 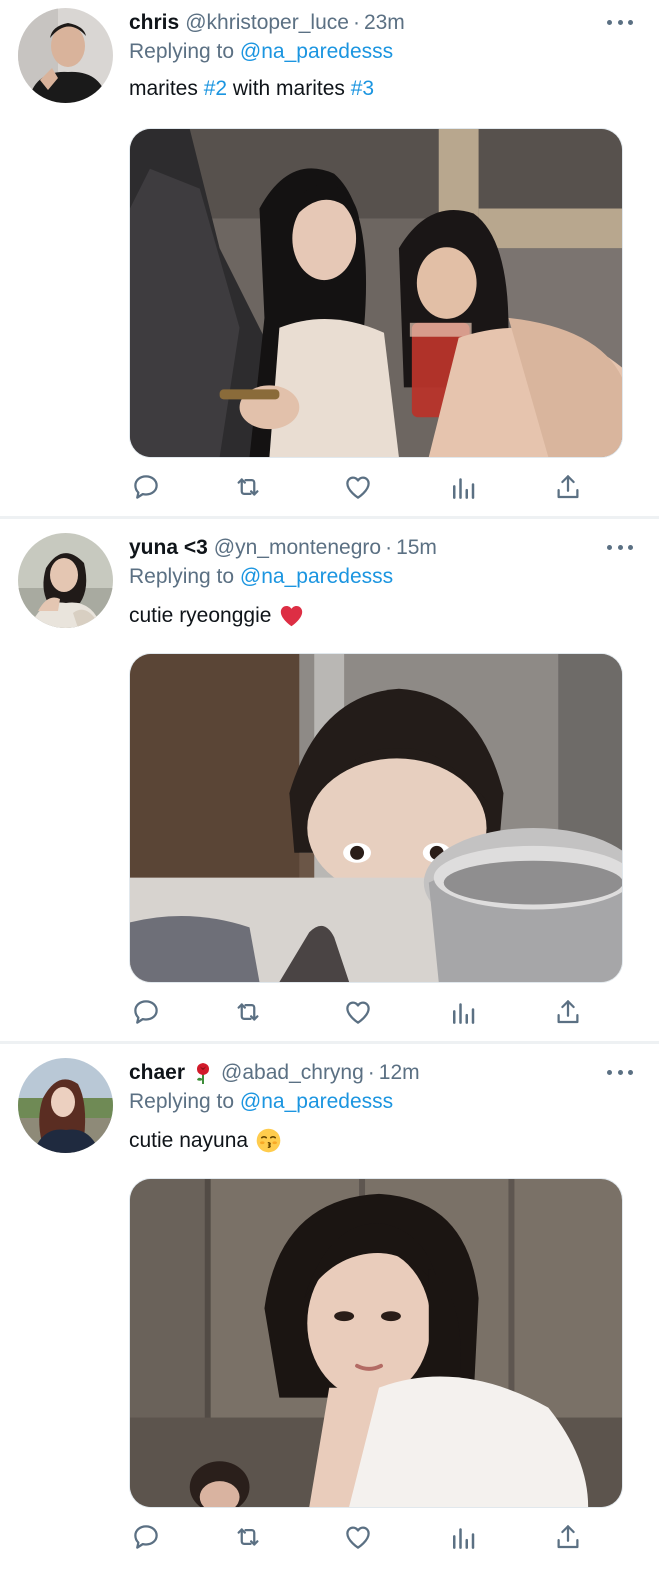 I want to click on tweet-text: cutie nayuna, so click(x=205, y=1140).